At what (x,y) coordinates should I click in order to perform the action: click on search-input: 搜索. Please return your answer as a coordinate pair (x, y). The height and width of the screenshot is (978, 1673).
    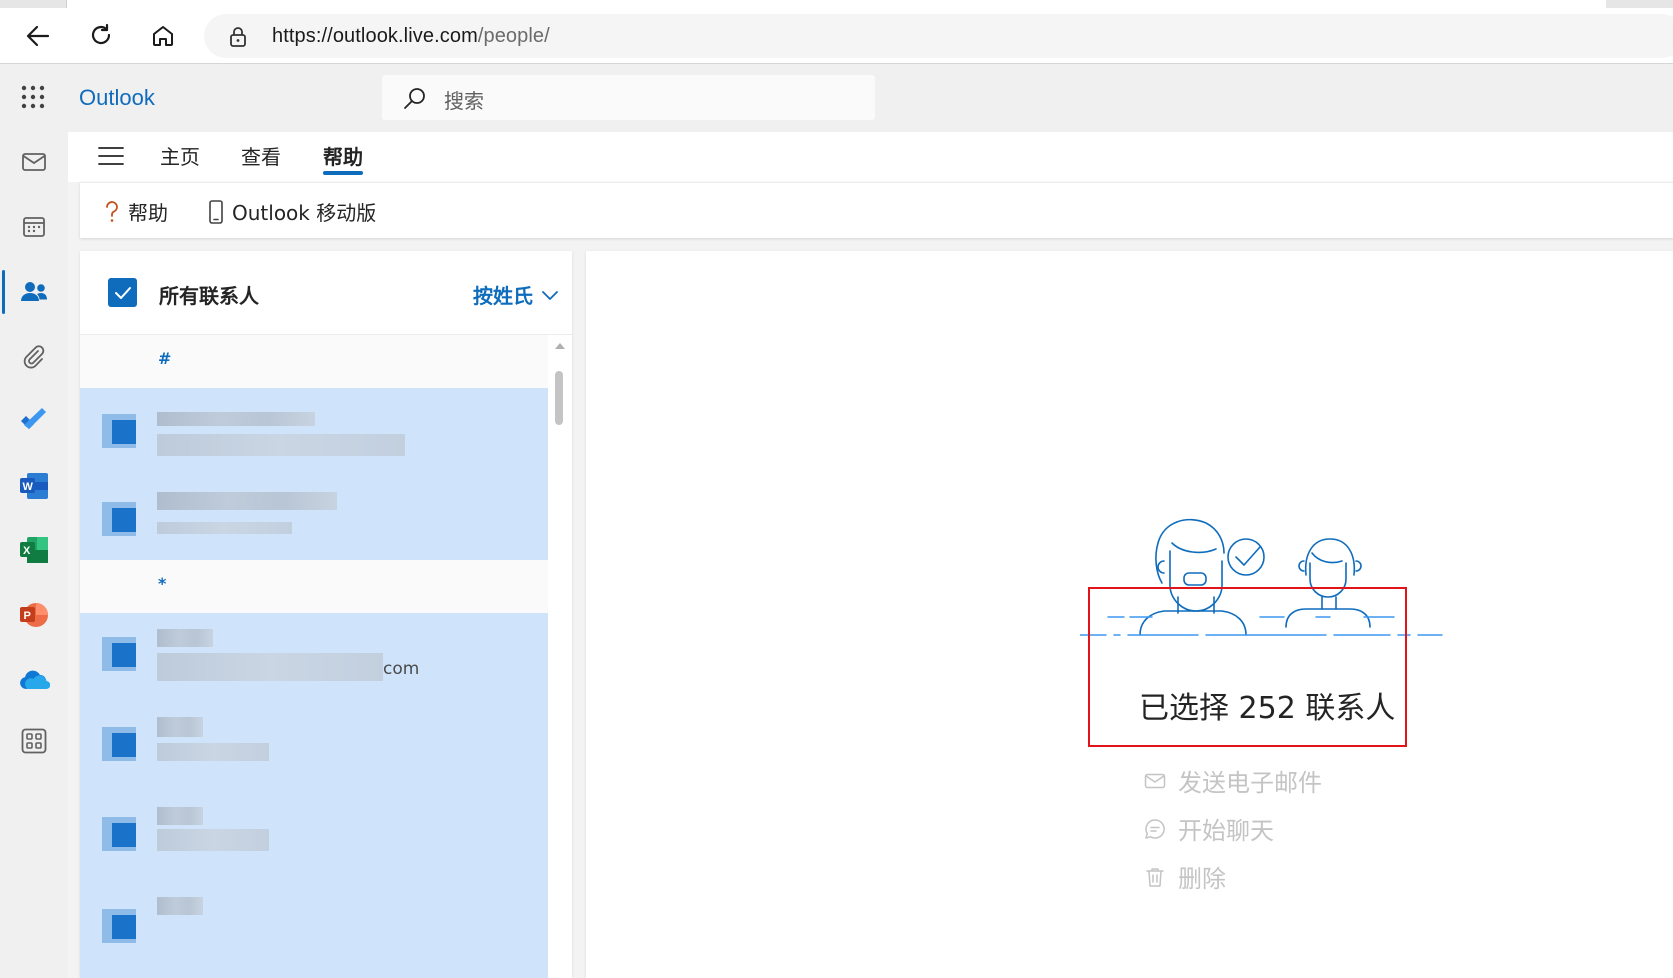
    Looking at the image, I should click on (628, 97).